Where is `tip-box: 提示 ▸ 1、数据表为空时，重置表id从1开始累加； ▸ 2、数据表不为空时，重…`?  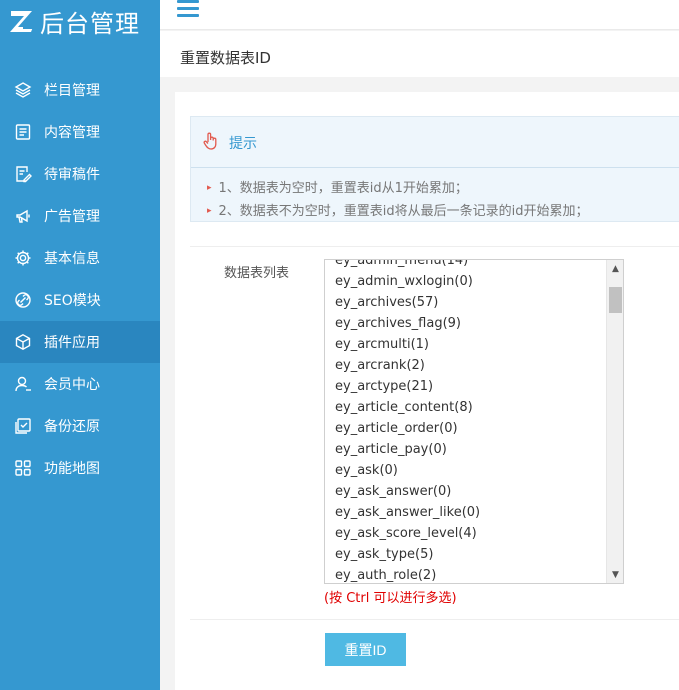
tip-box: 提示 ▸ 1、数据表为空时，重置表id从1开始累加； ▸ 2、数据表不为空时，重… is located at coordinates (434, 169).